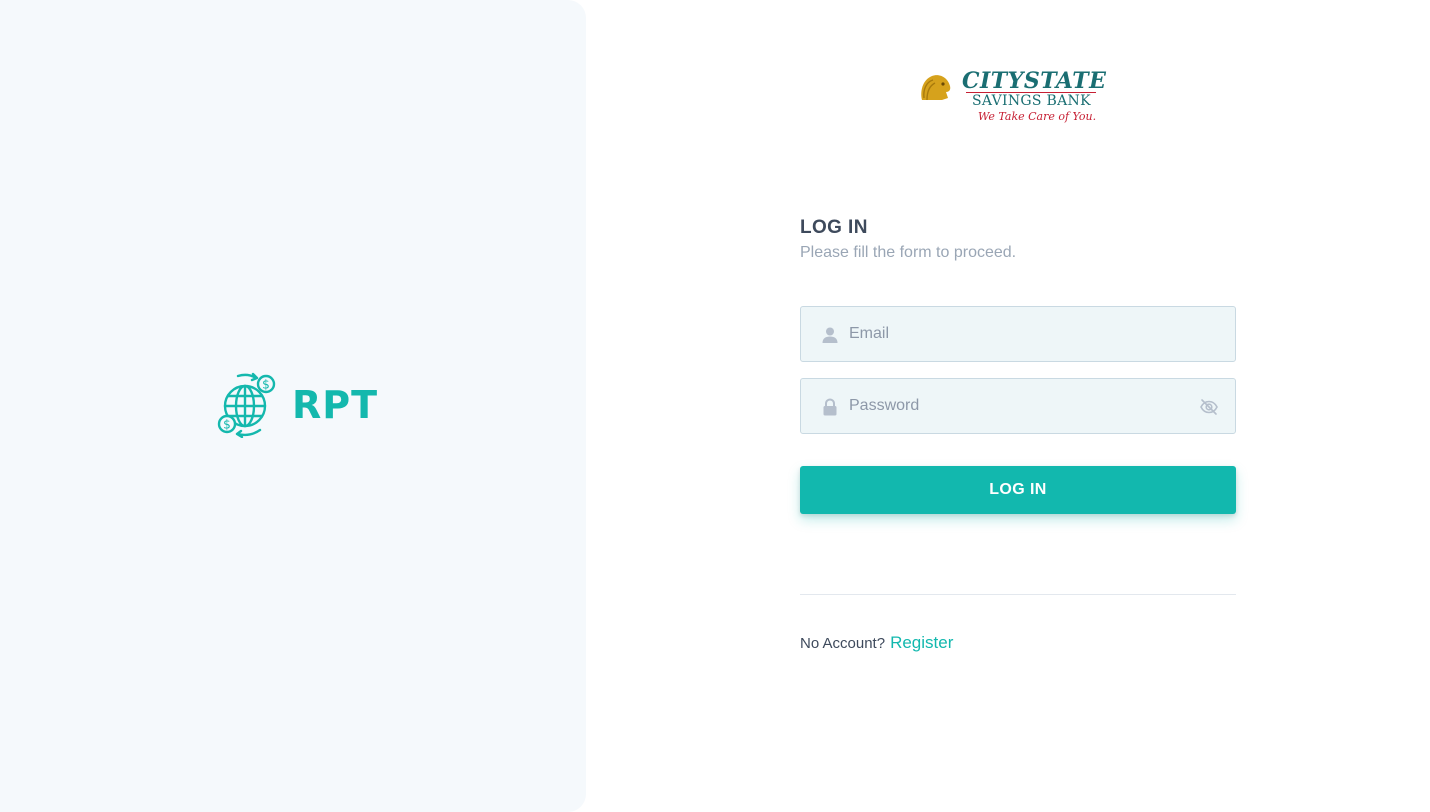  What do you see at coordinates (1037, 116) in the screenshot?
I see `bank-tagline: We Take Care of You.` at bounding box center [1037, 116].